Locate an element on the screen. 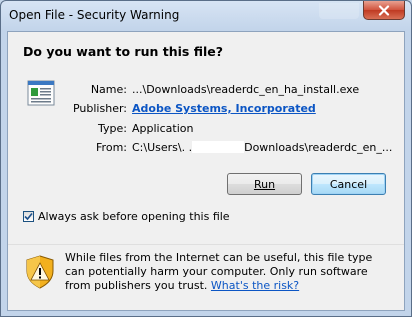 The image size is (412, 317). always-ask-label: Always ask before opening this file is located at coordinates (134, 216).